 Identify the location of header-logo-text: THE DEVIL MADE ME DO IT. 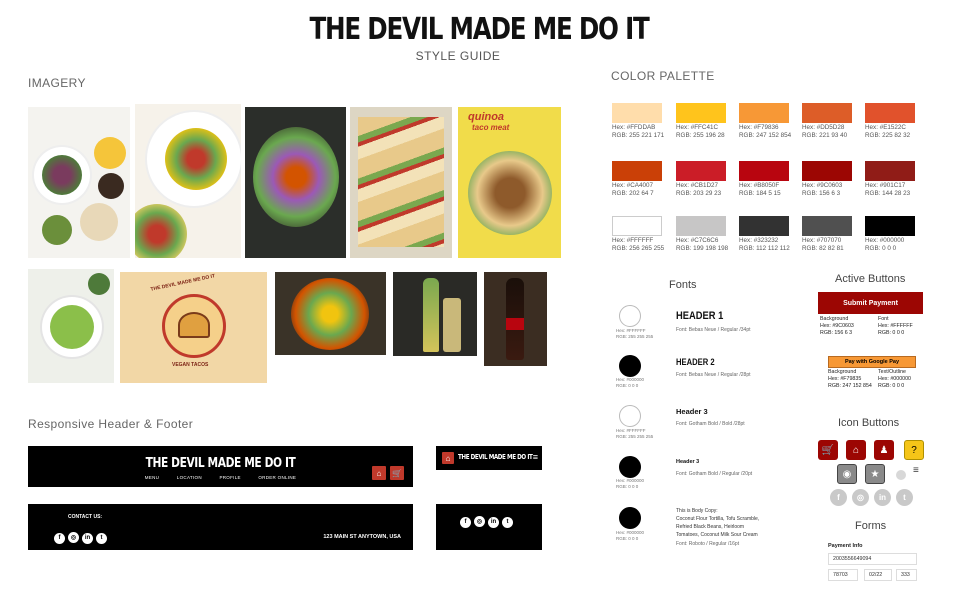
(221, 463).